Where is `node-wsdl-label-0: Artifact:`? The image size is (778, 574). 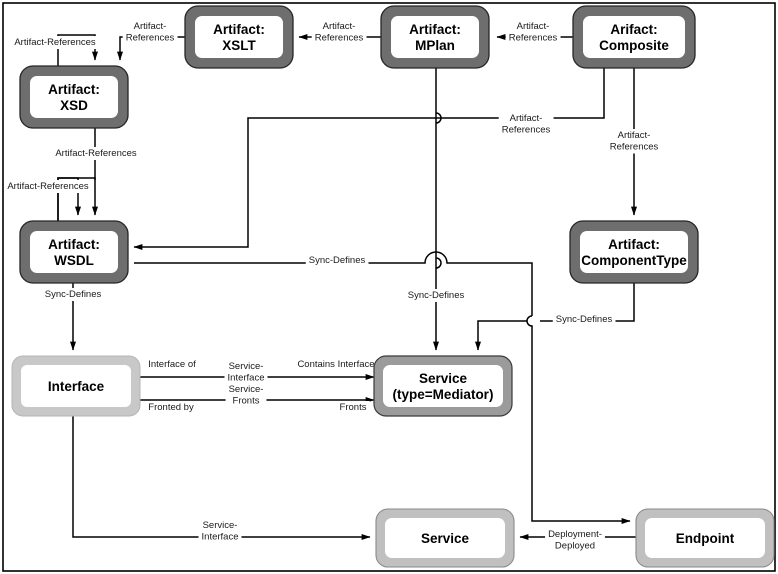 node-wsdl-label-0: Artifact: is located at coordinates (74, 244).